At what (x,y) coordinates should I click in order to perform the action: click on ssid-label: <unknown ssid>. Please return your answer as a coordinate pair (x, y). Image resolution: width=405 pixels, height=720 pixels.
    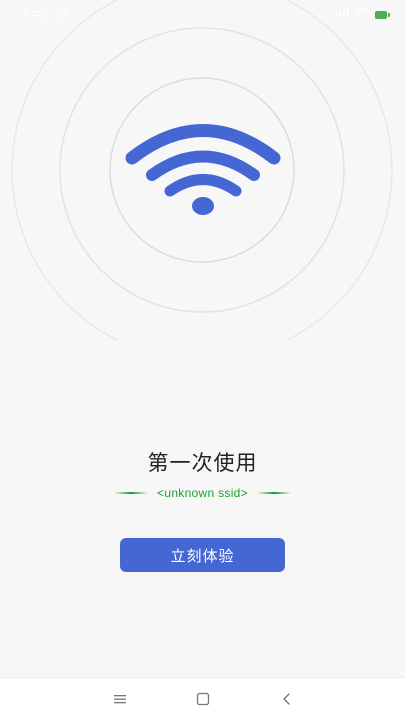
    Looking at the image, I should click on (202, 493).